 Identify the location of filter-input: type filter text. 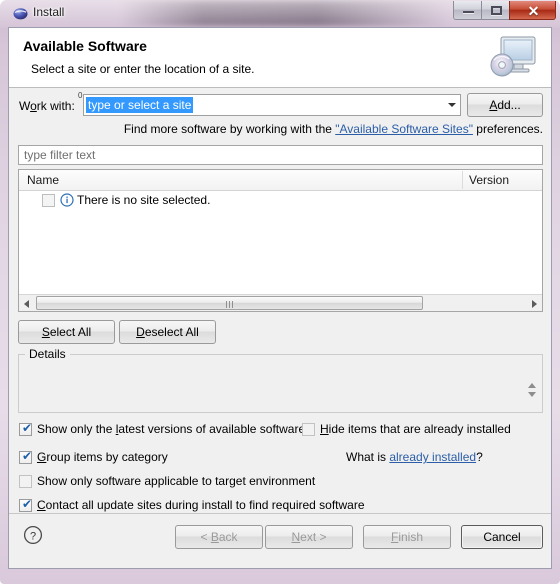
(280, 155).